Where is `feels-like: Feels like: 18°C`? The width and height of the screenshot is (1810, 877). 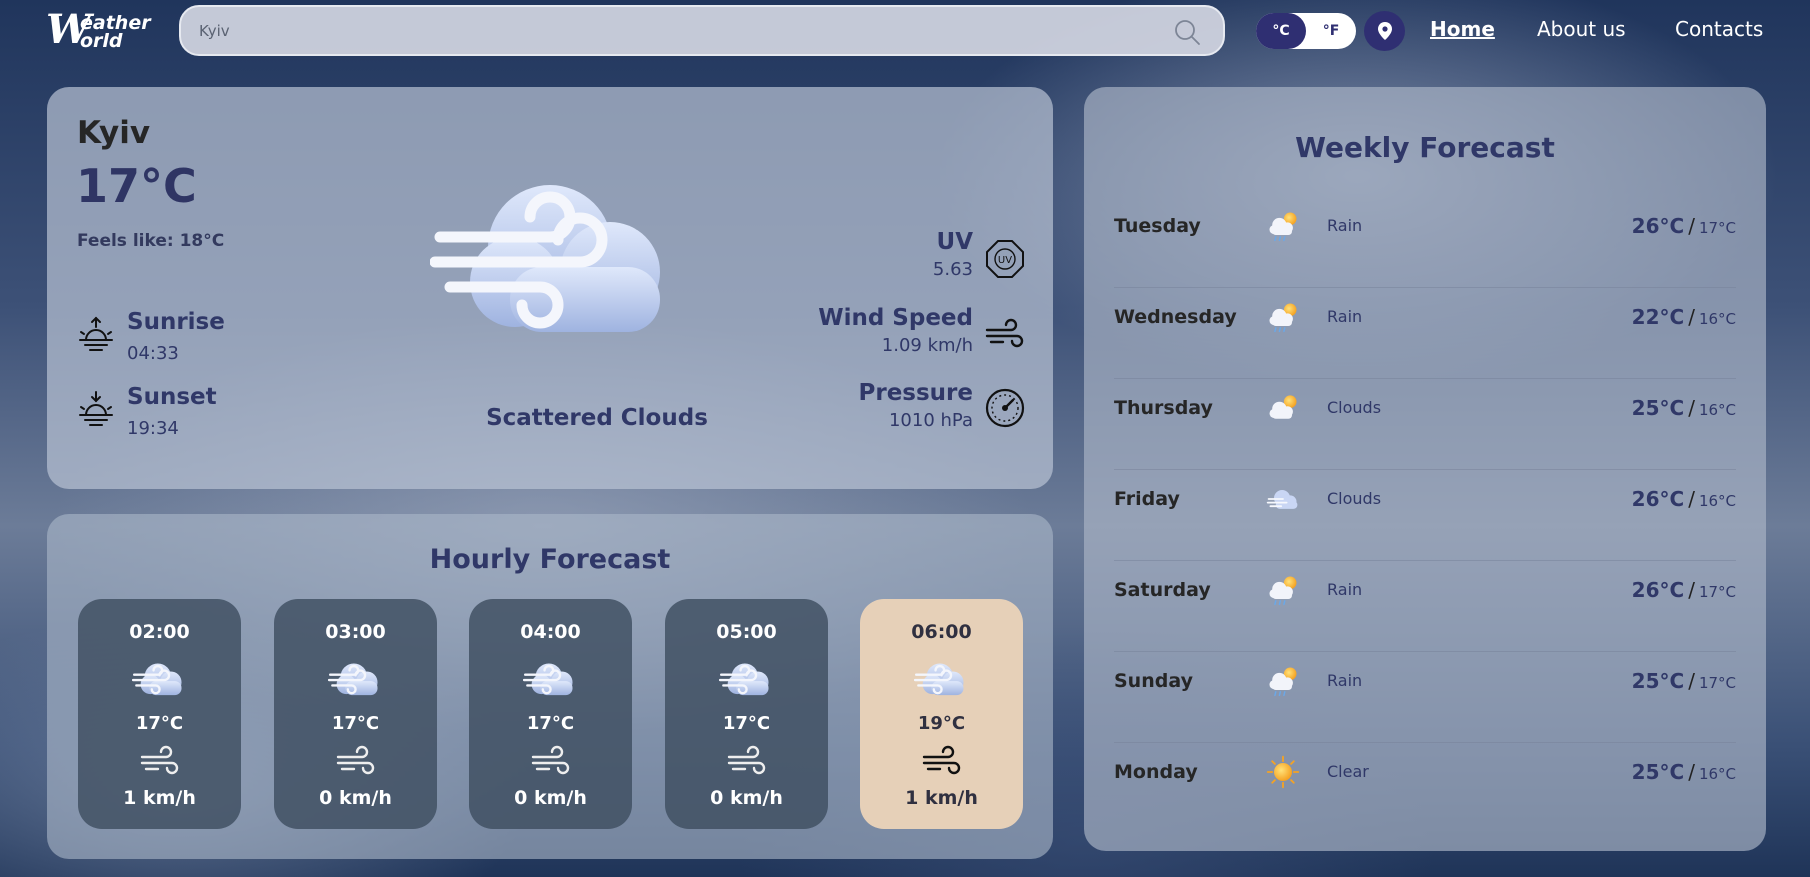
feels-like: Feels like: 18°C is located at coordinates (151, 241).